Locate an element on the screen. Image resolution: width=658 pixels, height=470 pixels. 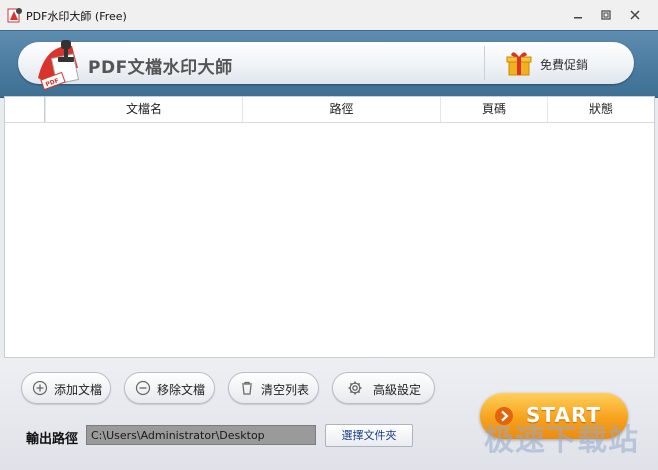
gift-icon is located at coordinates (519, 63).